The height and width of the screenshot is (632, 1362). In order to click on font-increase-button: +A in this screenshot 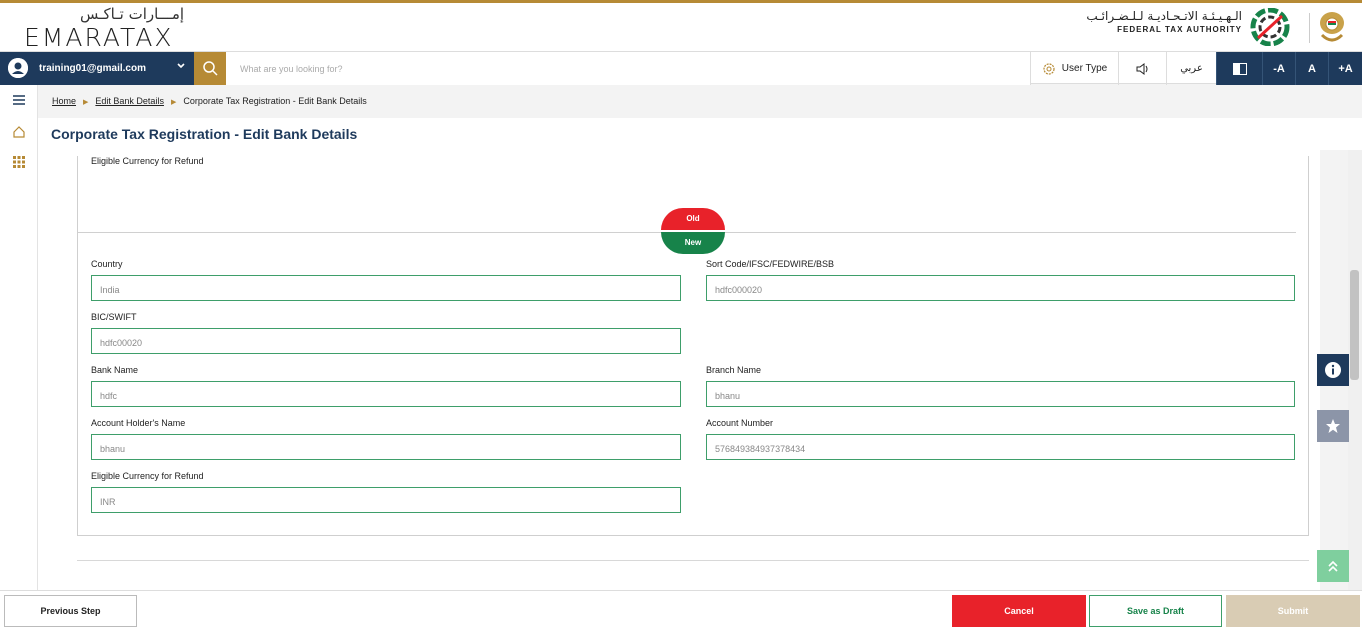, I will do `click(1345, 68)`.